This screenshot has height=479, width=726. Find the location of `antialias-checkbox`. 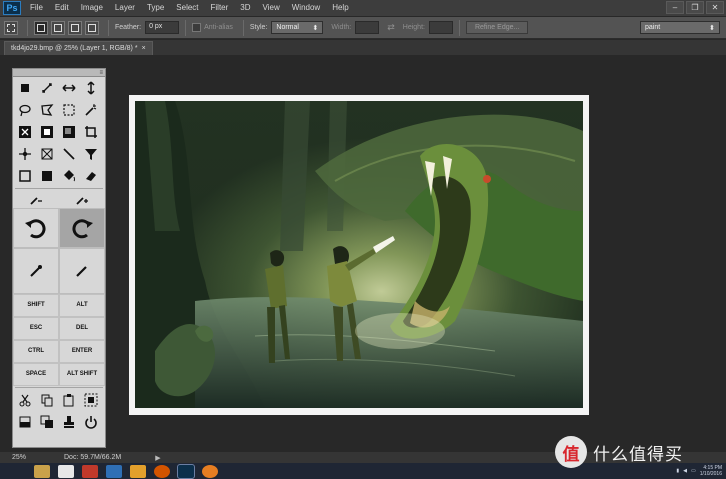

antialias-checkbox is located at coordinates (197, 27).